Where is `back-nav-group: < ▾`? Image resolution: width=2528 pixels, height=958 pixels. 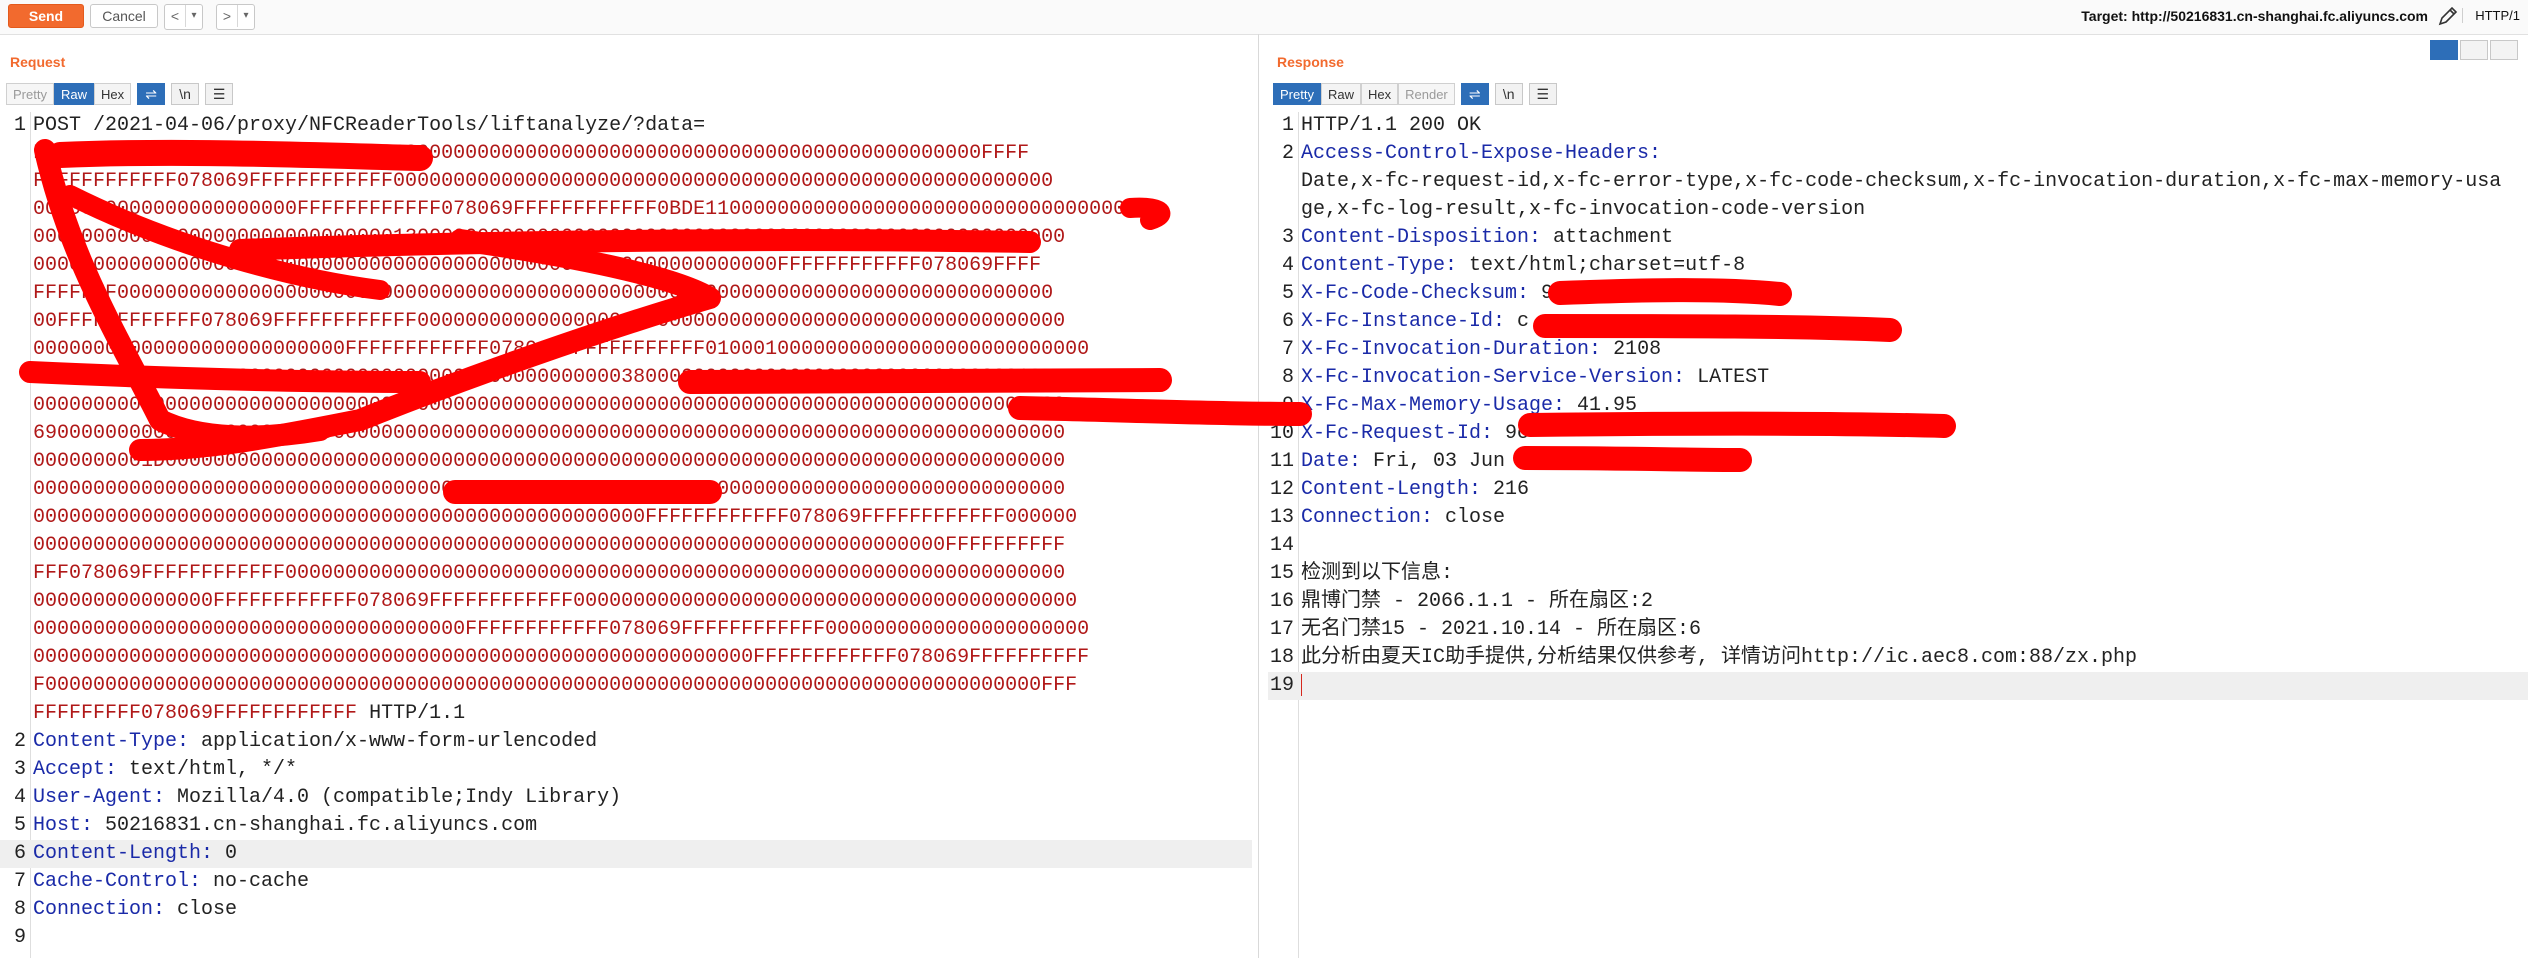
back-nav-group: < ▾ is located at coordinates (183, 17).